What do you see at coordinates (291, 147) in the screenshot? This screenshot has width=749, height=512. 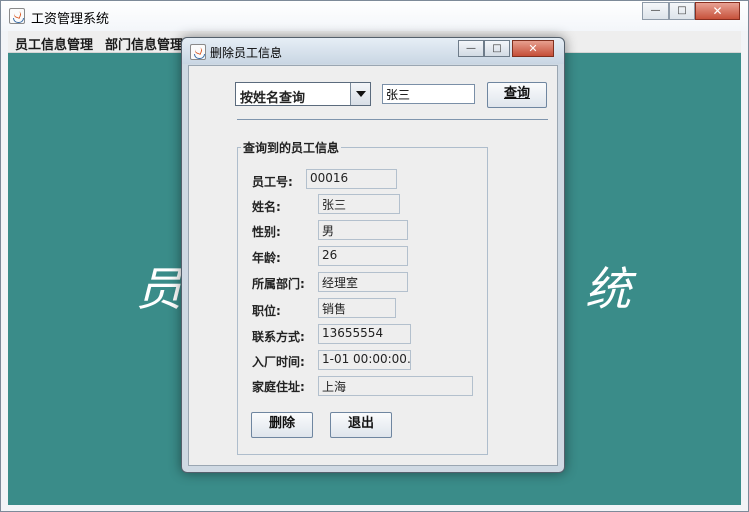 I see `result-group-title: 查询到的员工信息` at bounding box center [291, 147].